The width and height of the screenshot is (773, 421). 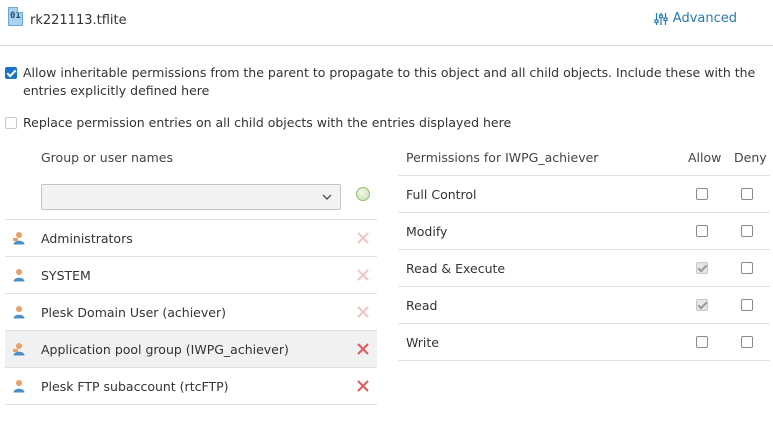 What do you see at coordinates (78, 20) in the screenshot?
I see `file-name: rk221113.tflite` at bounding box center [78, 20].